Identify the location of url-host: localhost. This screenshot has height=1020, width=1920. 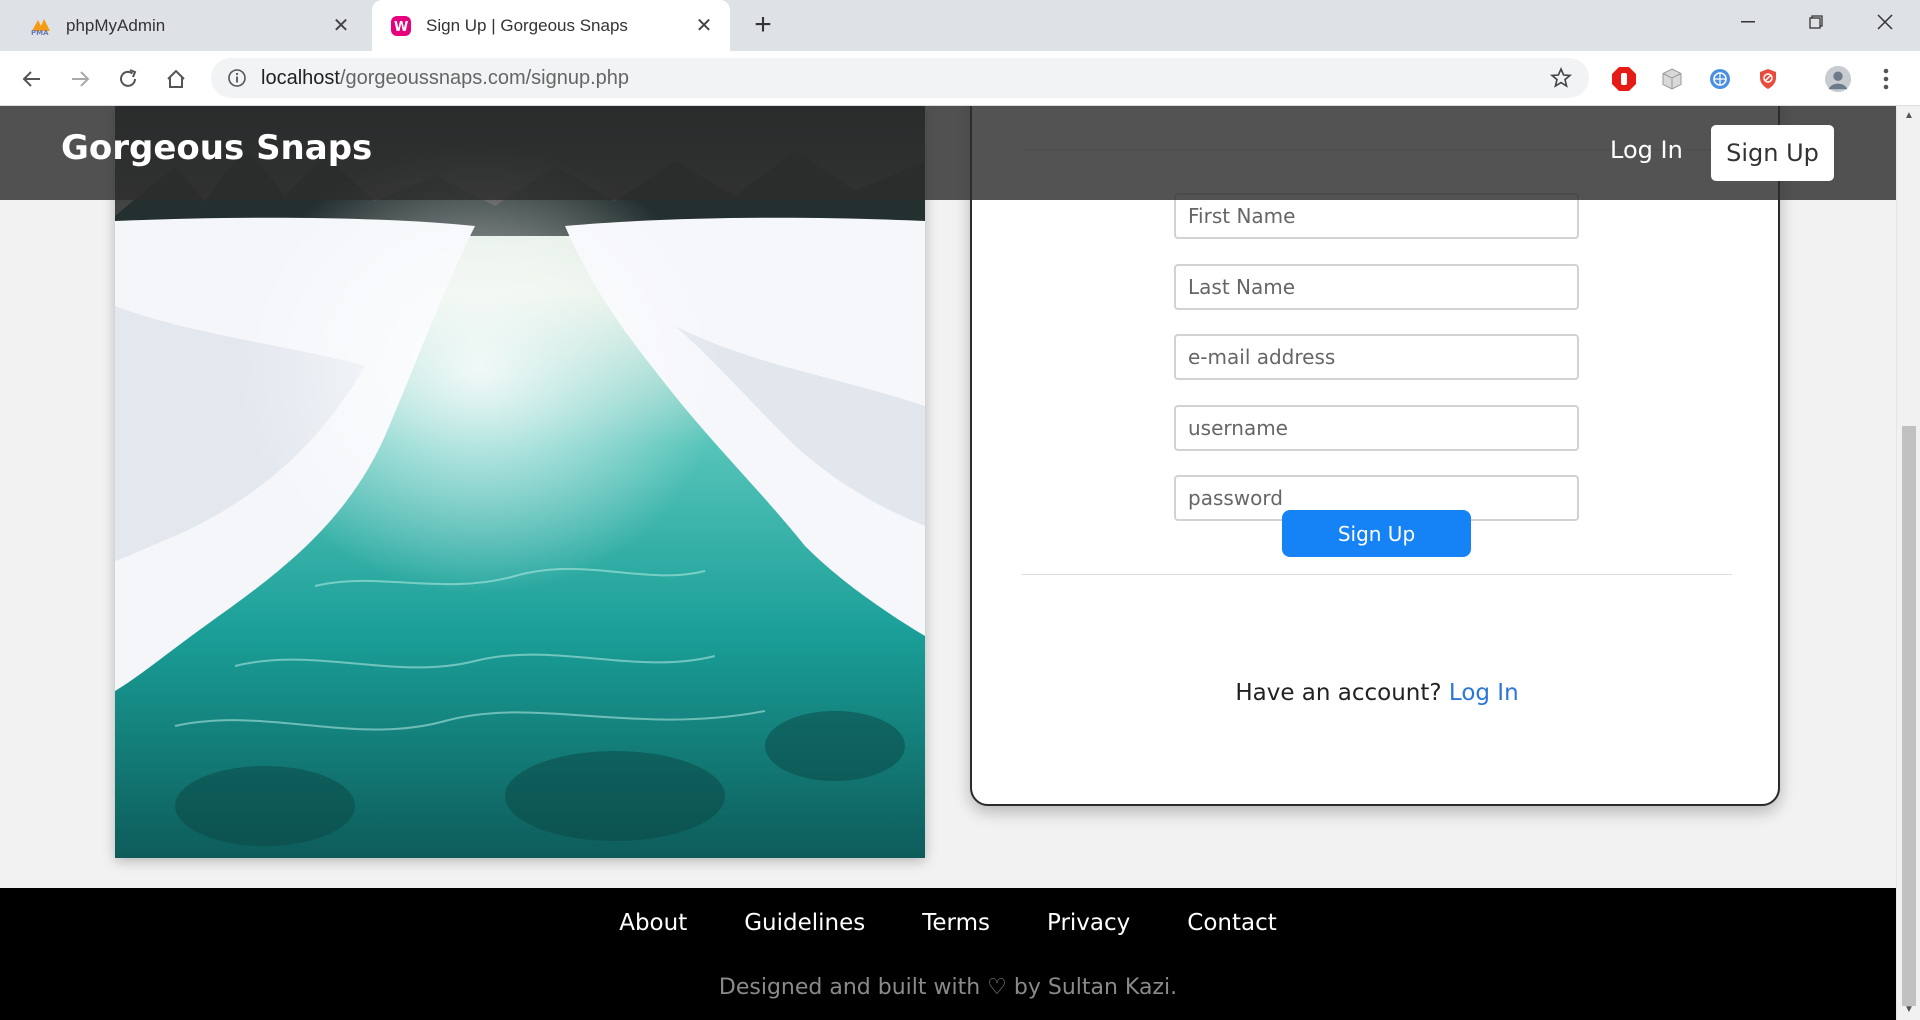
(300, 77).